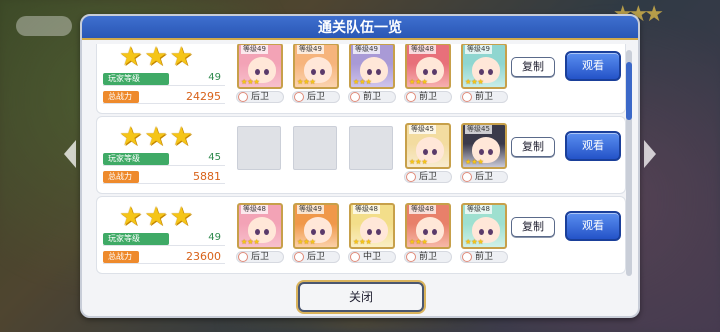 The image size is (720, 332). I want to click on character-level: 等级45, so click(478, 129).